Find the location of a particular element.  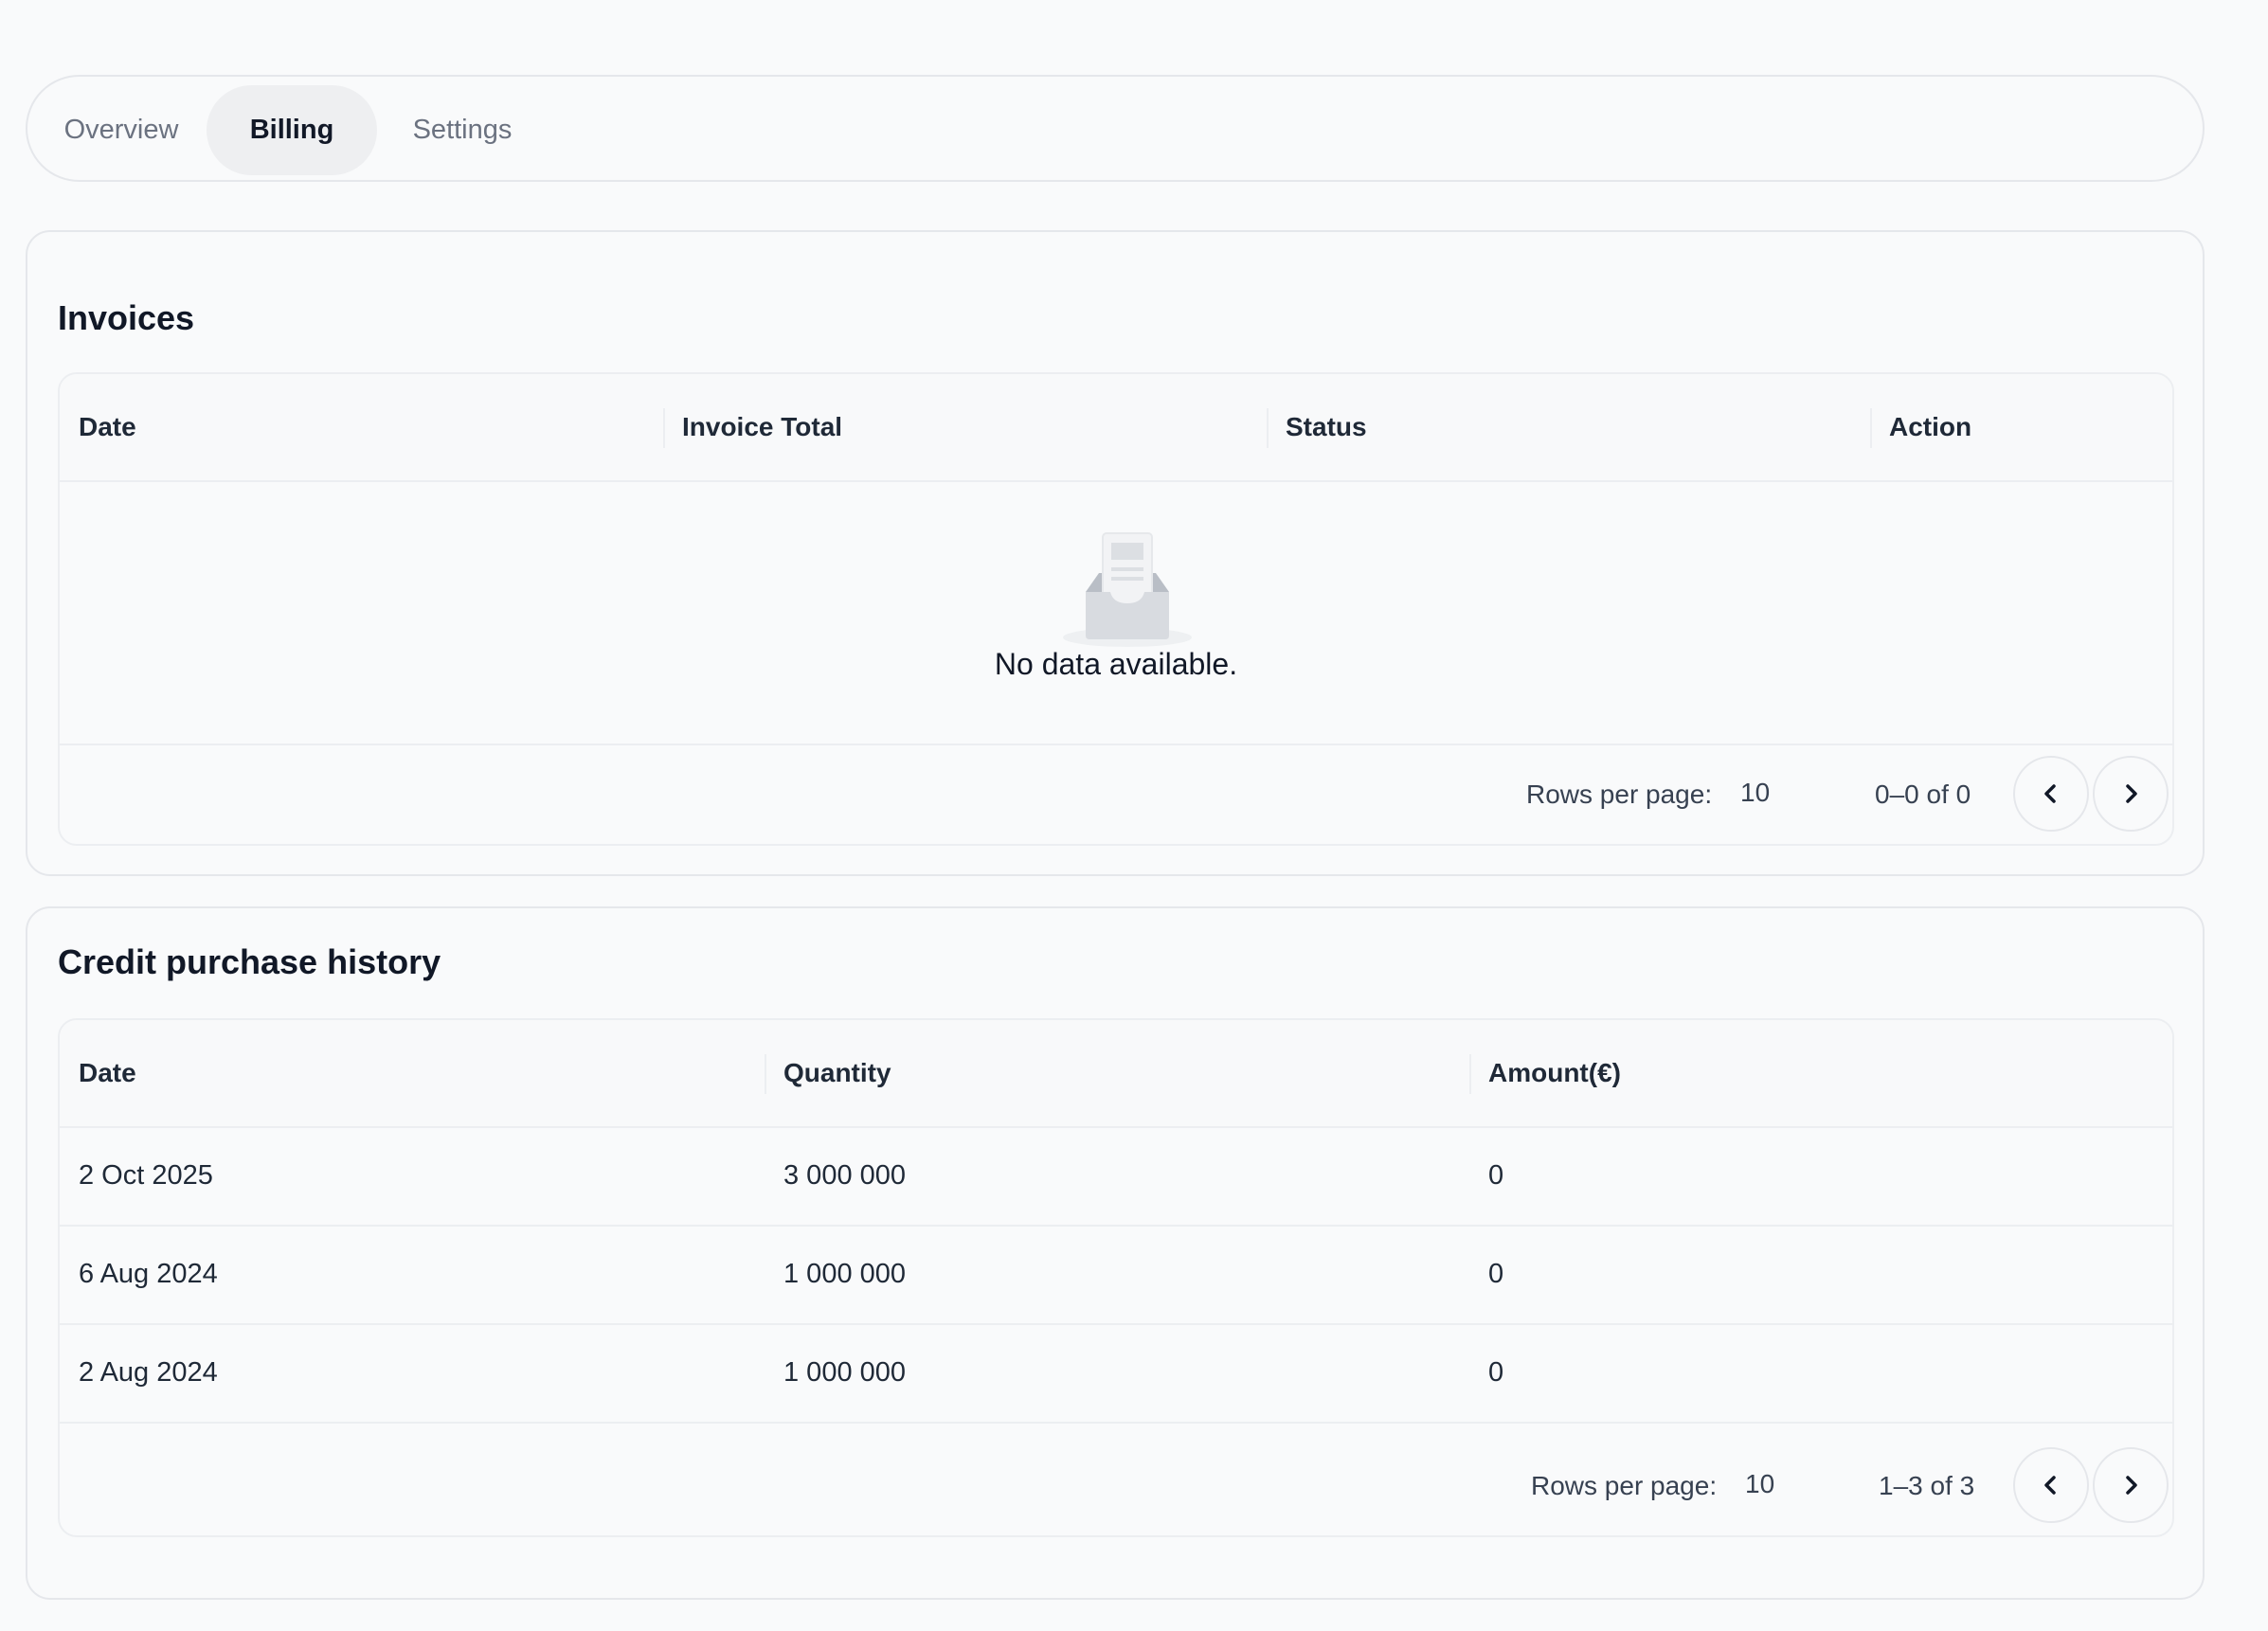

credit-history-table-header: Date Quantity Amount(€) is located at coordinates (1116, 1074).